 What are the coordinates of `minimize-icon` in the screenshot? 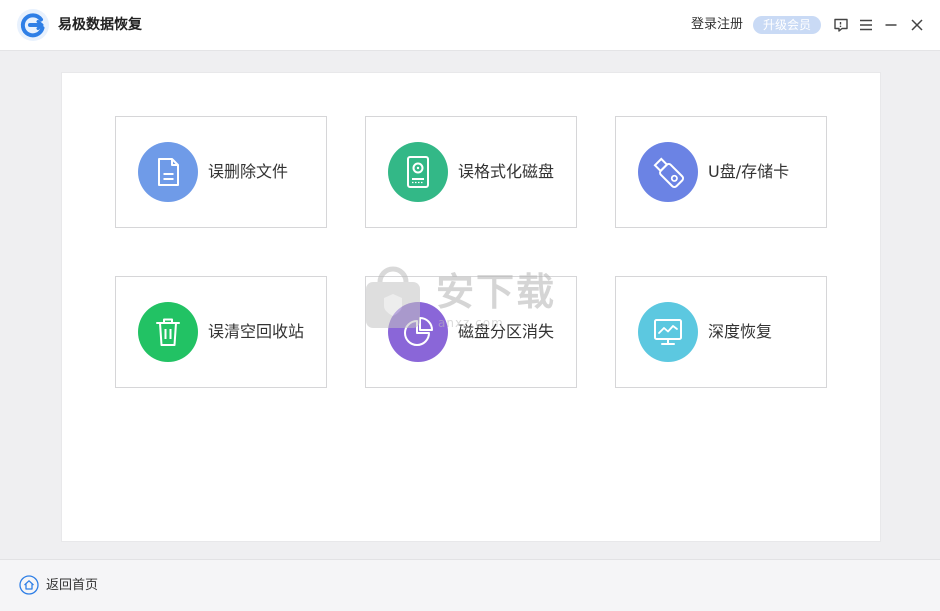 It's located at (891, 25).